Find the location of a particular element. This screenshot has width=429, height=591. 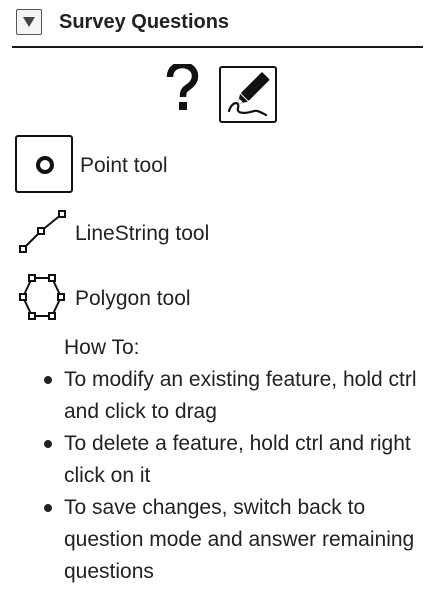

linestring-tool-label: LineString tool is located at coordinates (142, 233).